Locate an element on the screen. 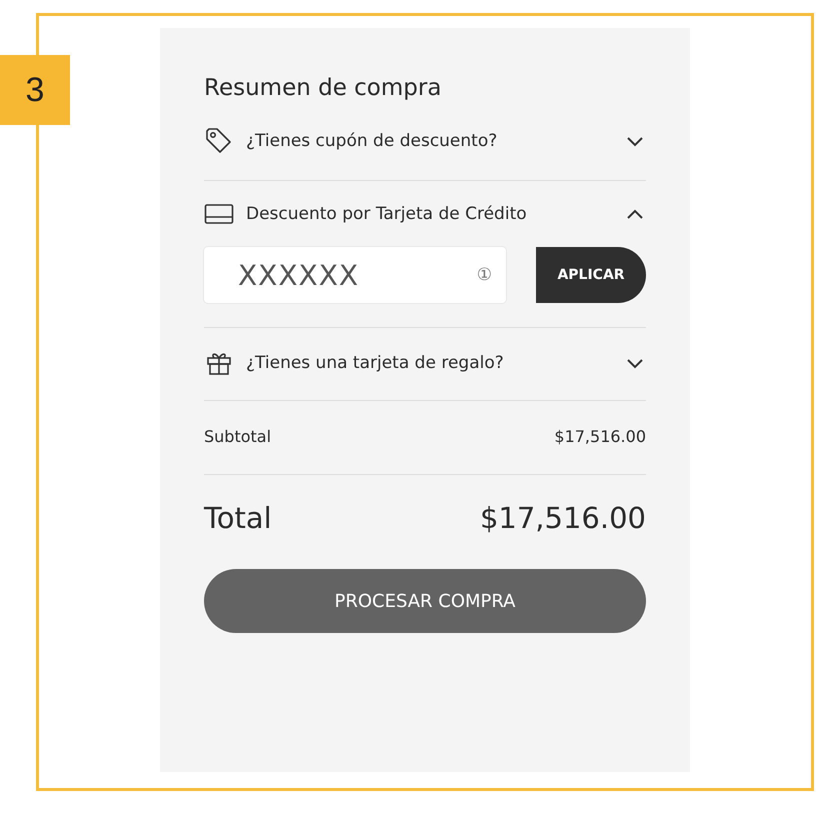 The height and width of the screenshot is (821, 838). total-amount: $17,516.00 is located at coordinates (563, 518).